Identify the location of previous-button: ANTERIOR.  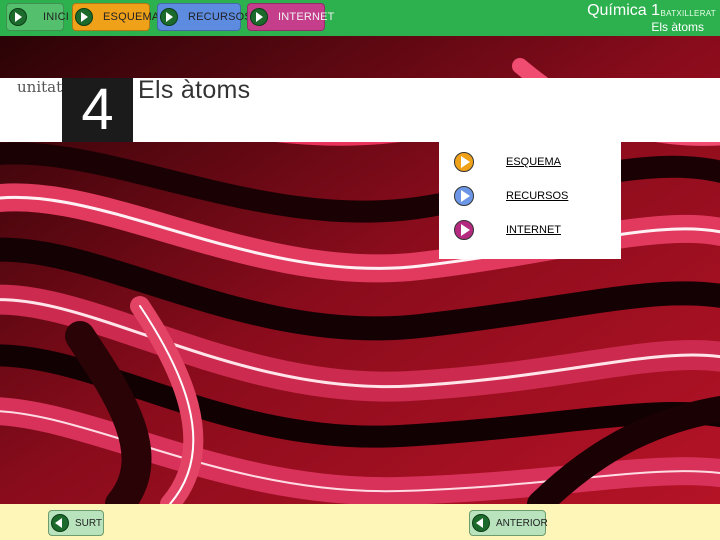
(508, 523).